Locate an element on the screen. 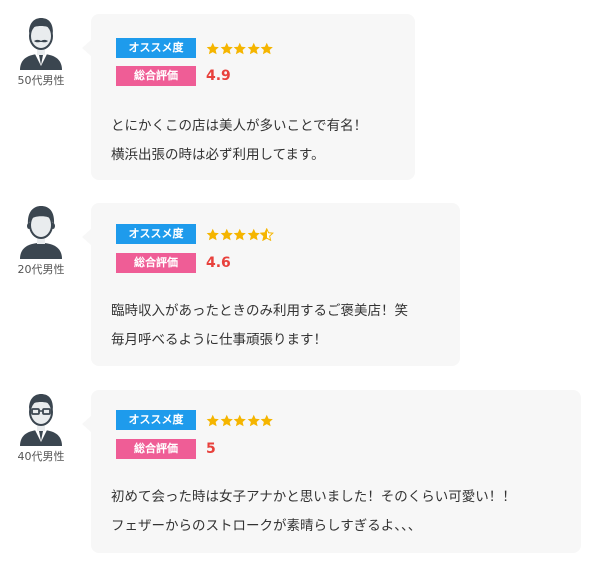 The width and height of the screenshot is (599, 569). comment-line: とにかくこの店は美人が多いことで有名！ is located at coordinates (239, 126).